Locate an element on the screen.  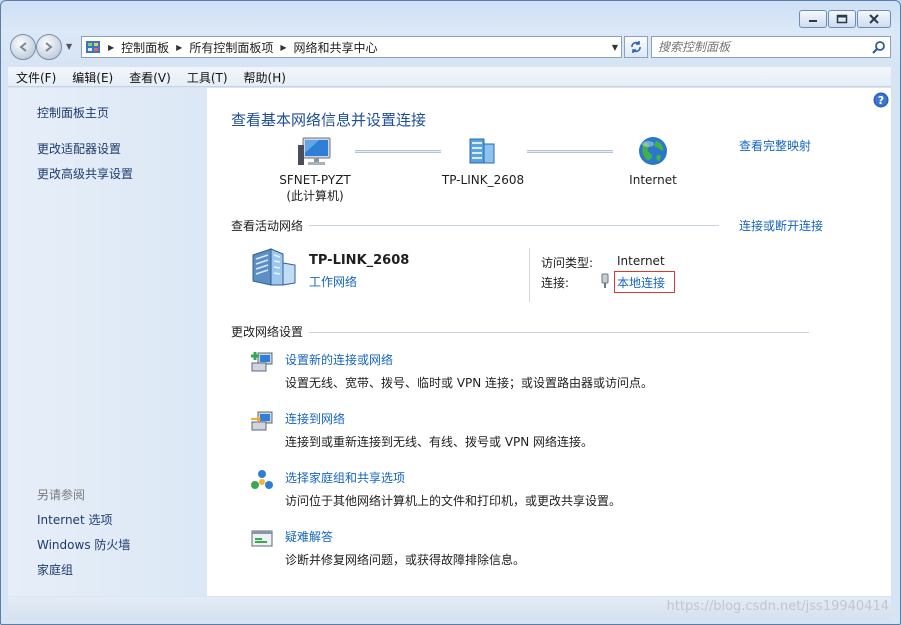
active-networks-heading: 查看活动网络 is located at coordinates (267, 226).